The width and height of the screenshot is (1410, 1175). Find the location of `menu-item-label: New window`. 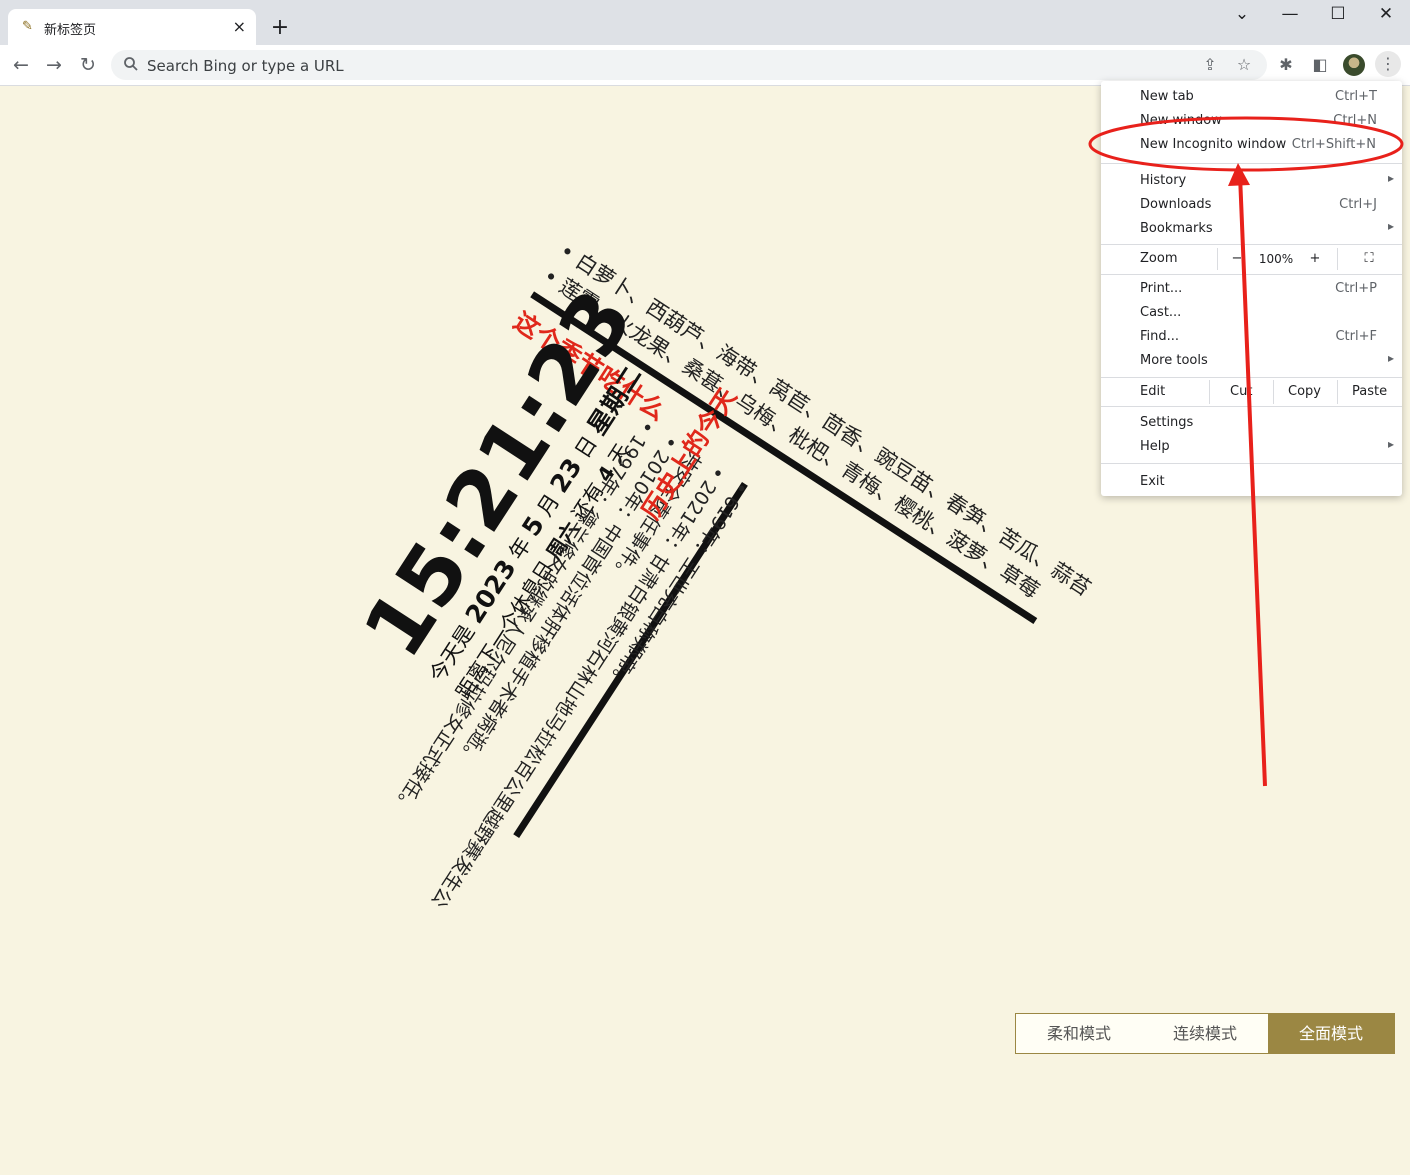

menu-item-label: New window is located at coordinates (1181, 120).